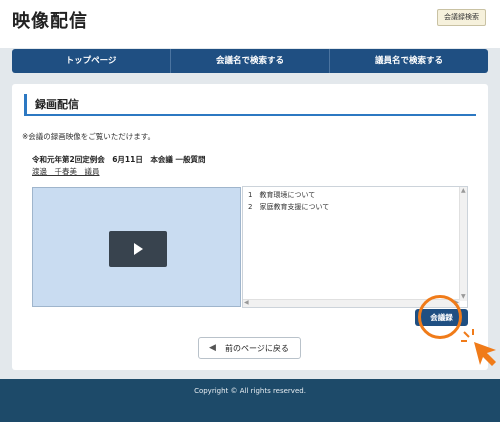 The width and height of the screenshot is (500, 422). I want to click on scroll-down-icon: ▼, so click(463, 297).